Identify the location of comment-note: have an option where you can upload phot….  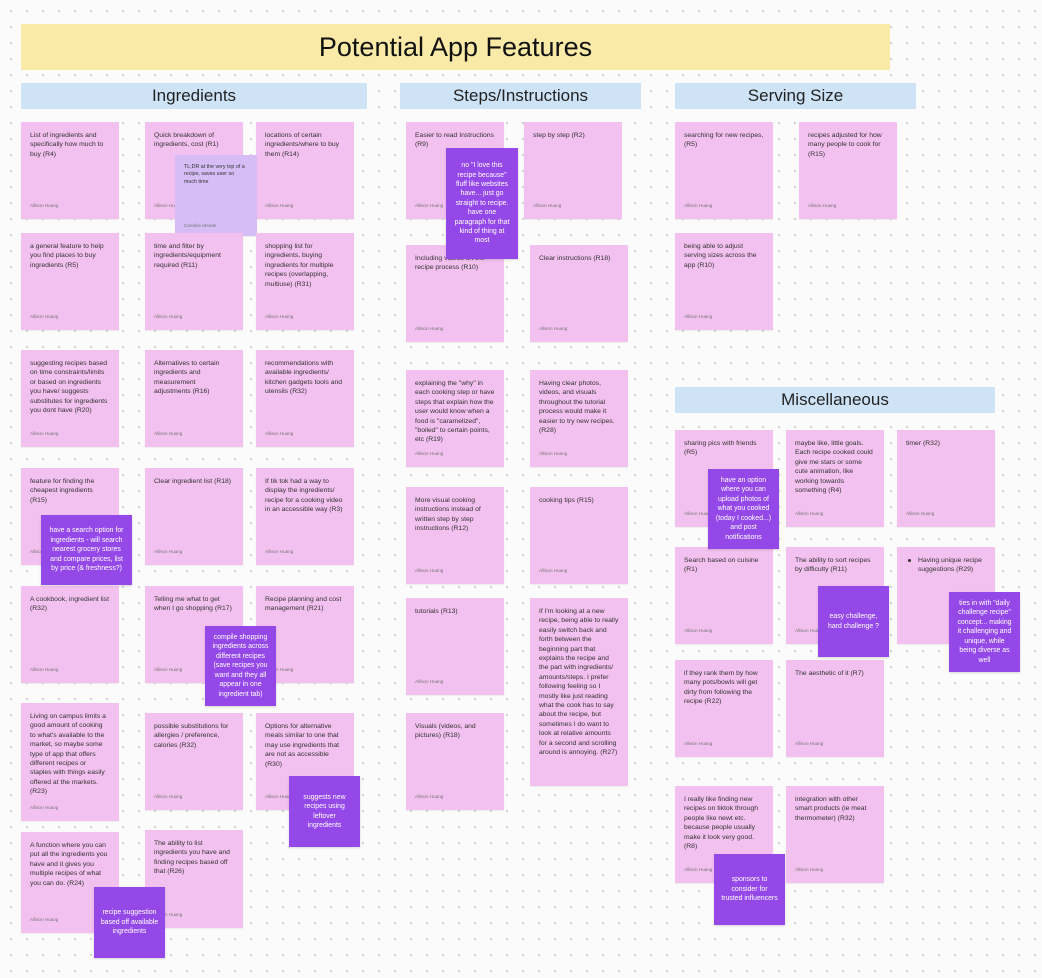
(743, 509).